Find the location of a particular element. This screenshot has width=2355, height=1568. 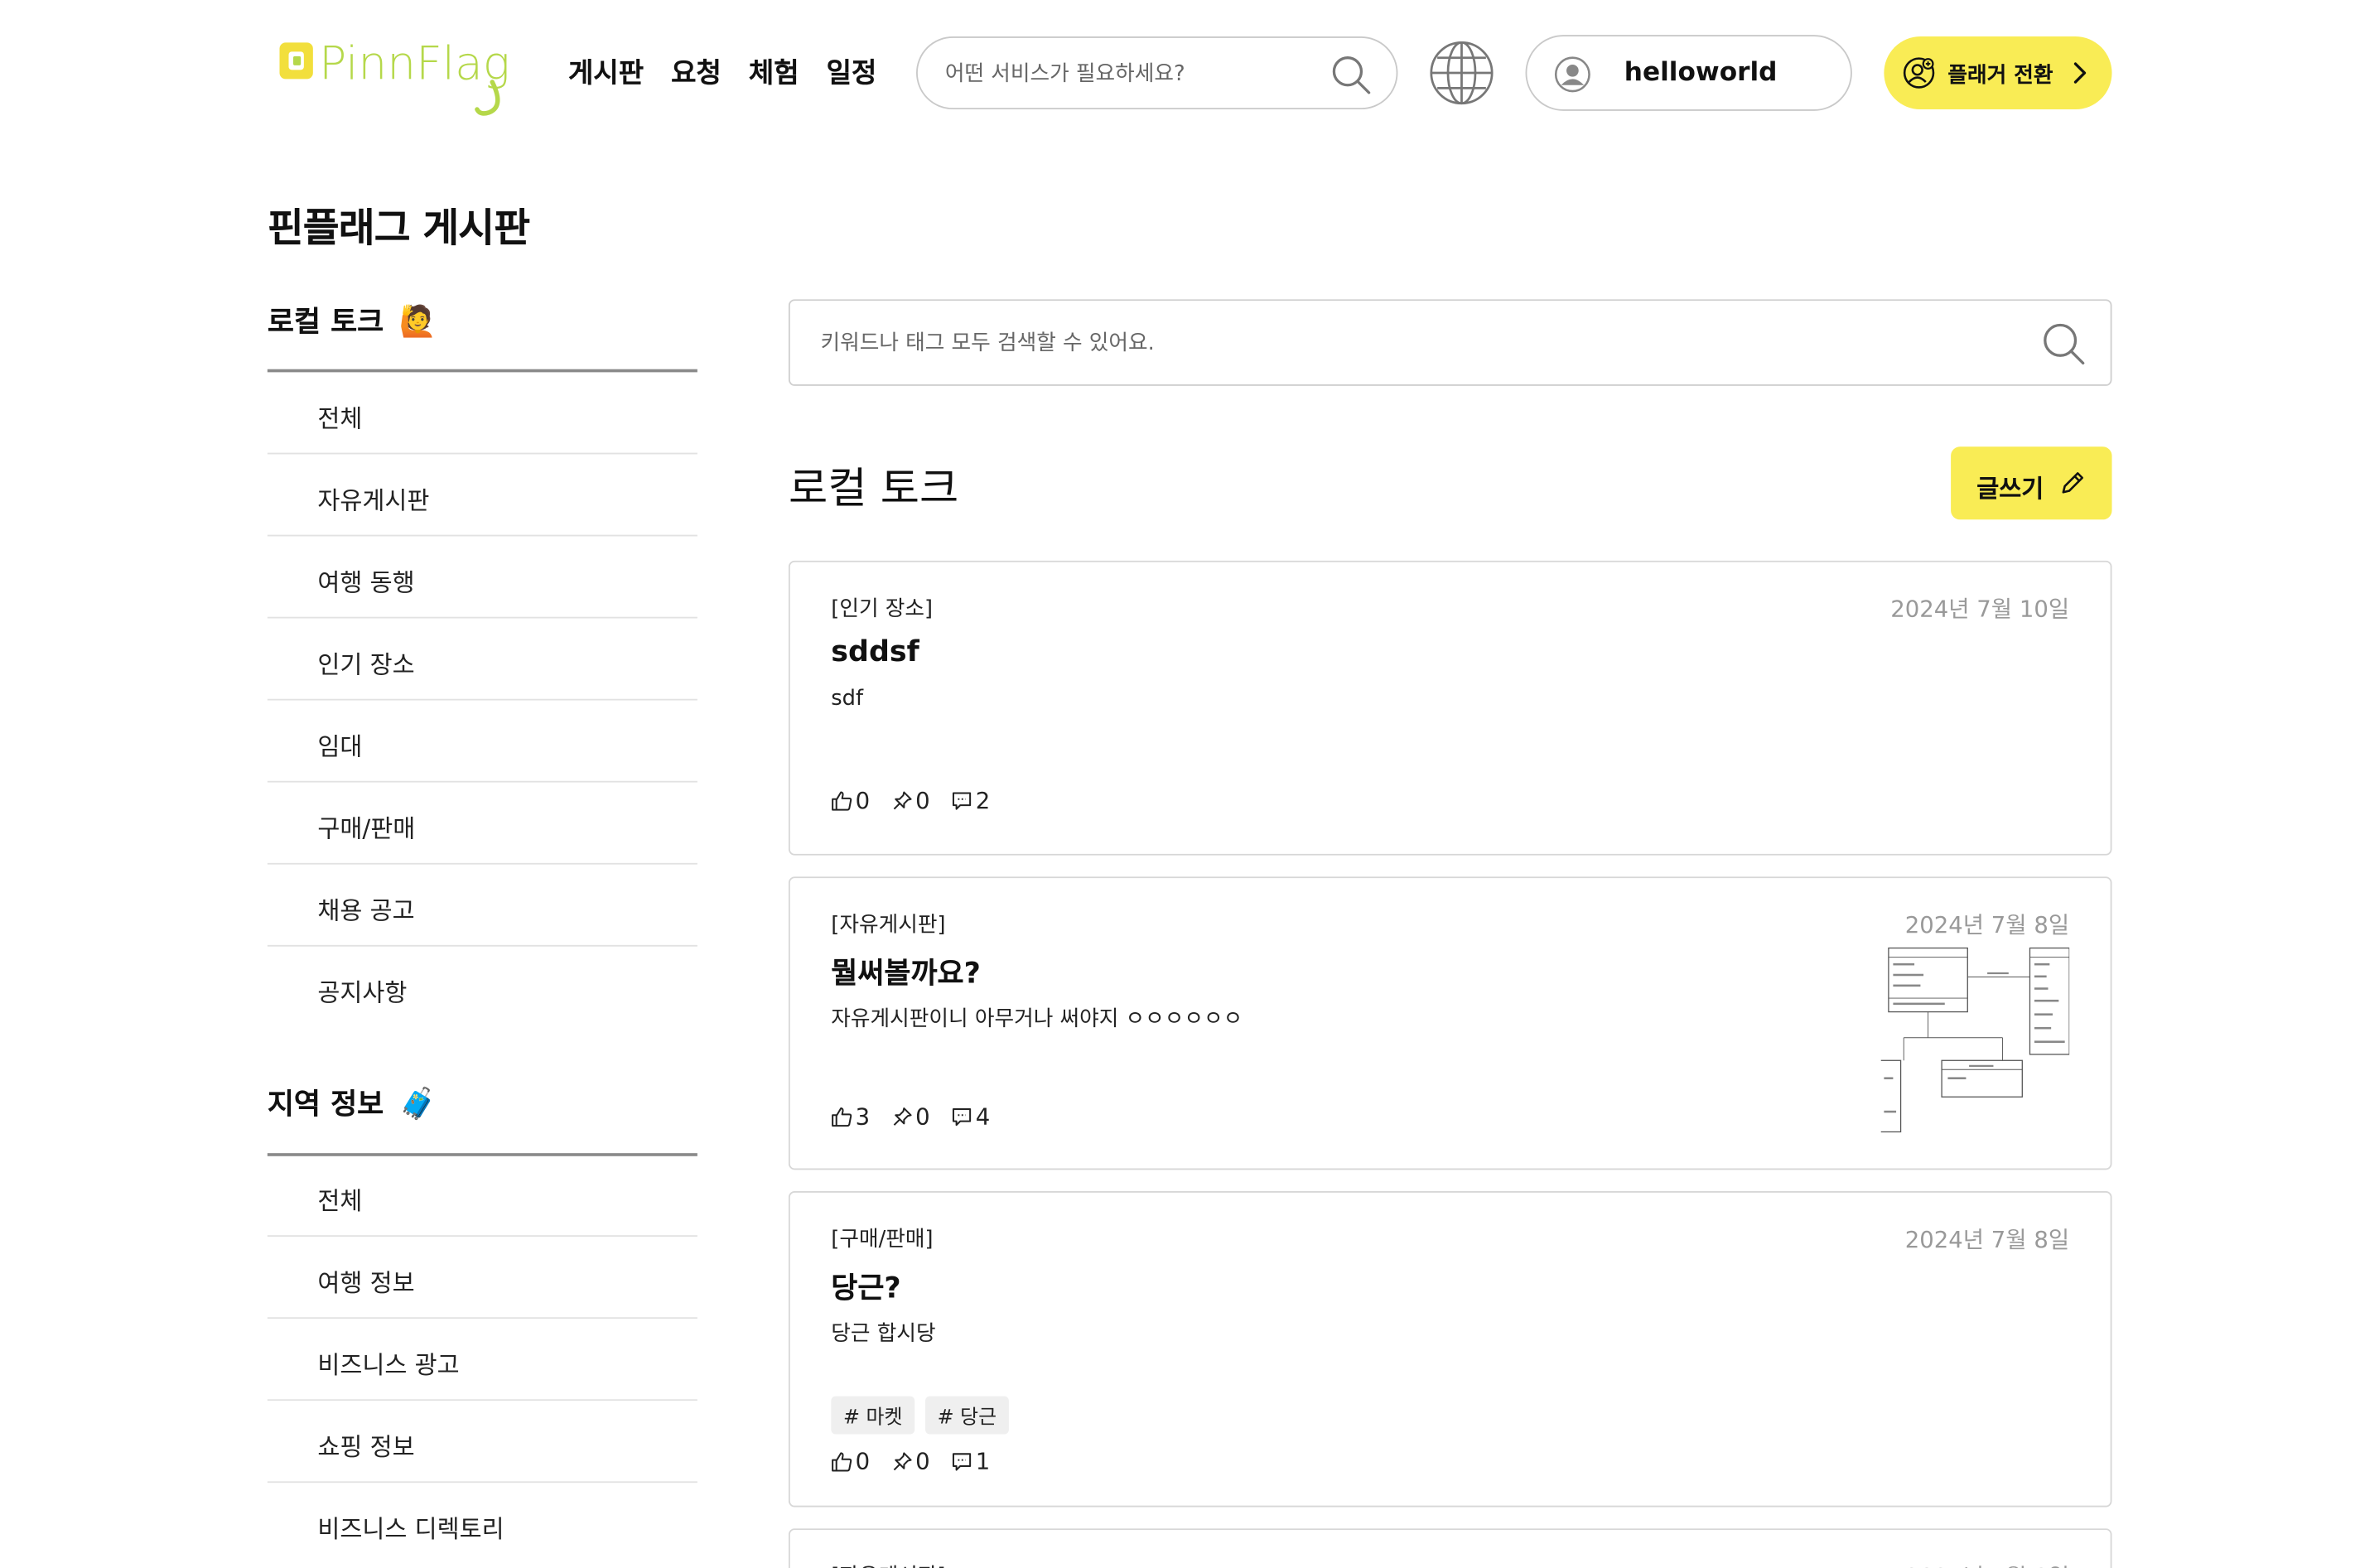

post-category: [인기 장소] is located at coordinates (882, 609).